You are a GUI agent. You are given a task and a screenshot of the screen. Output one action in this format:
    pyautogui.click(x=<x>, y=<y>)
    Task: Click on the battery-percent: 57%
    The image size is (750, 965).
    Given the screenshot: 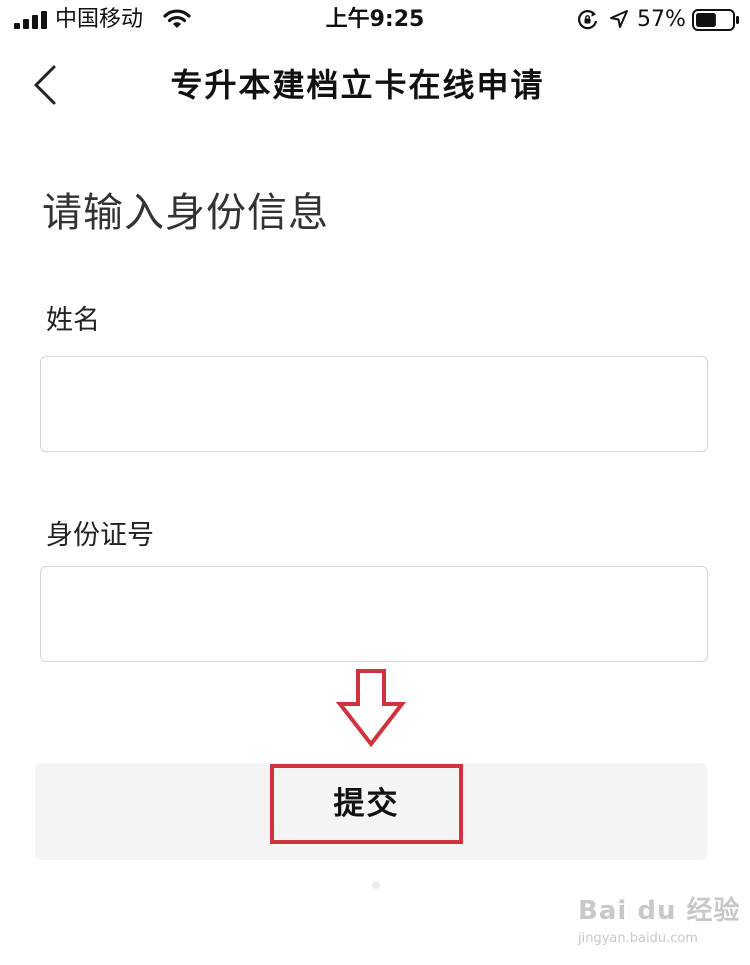 What is the action you would take?
    pyautogui.click(x=661, y=19)
    